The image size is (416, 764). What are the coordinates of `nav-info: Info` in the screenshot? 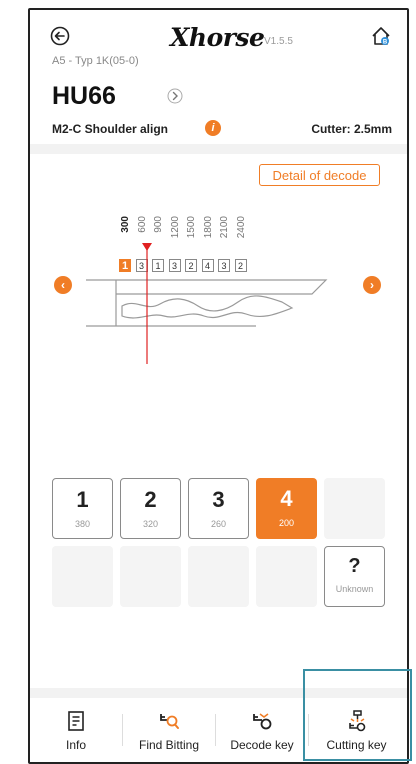 It's located at (76, 730).